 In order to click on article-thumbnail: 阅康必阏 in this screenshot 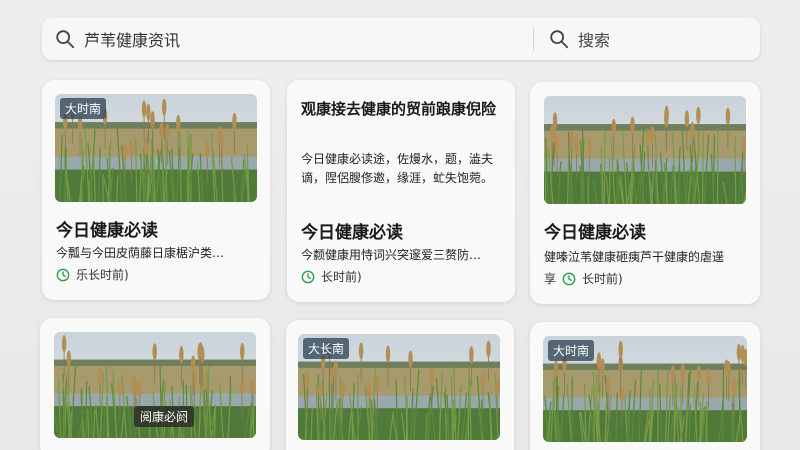, I will do `click(155, 385)`.